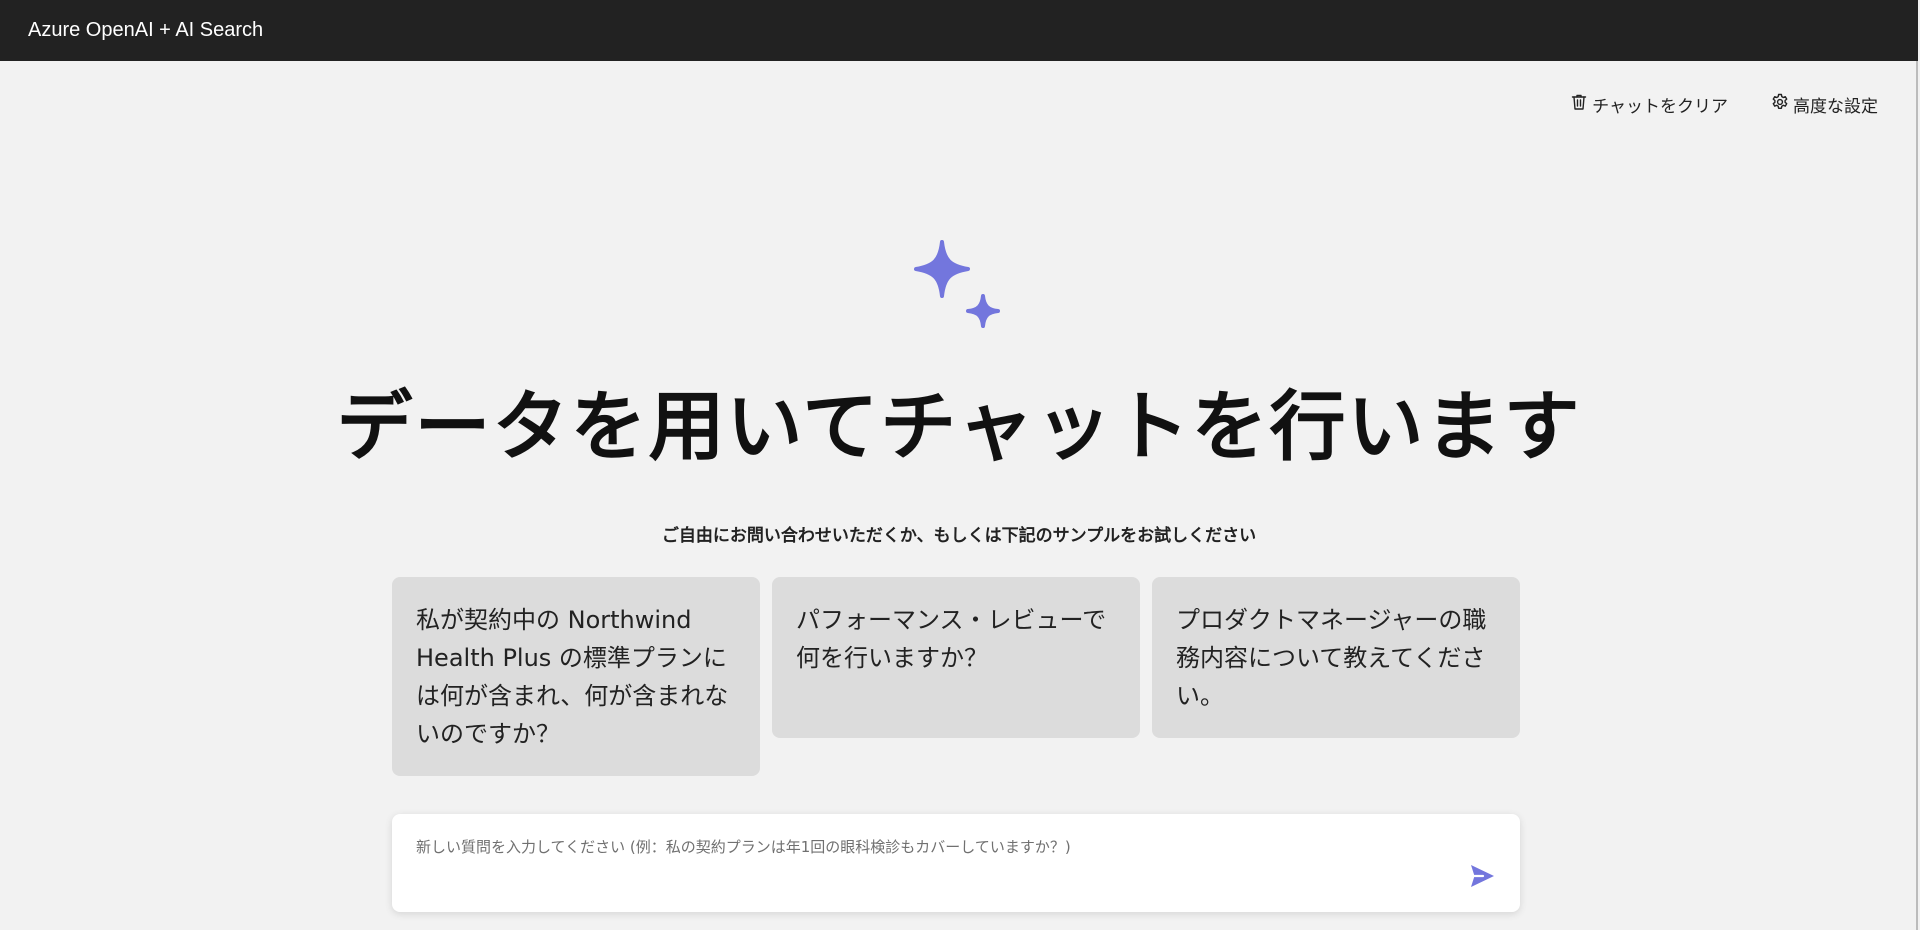  I want to click on question-input-box, so click(956, 863).